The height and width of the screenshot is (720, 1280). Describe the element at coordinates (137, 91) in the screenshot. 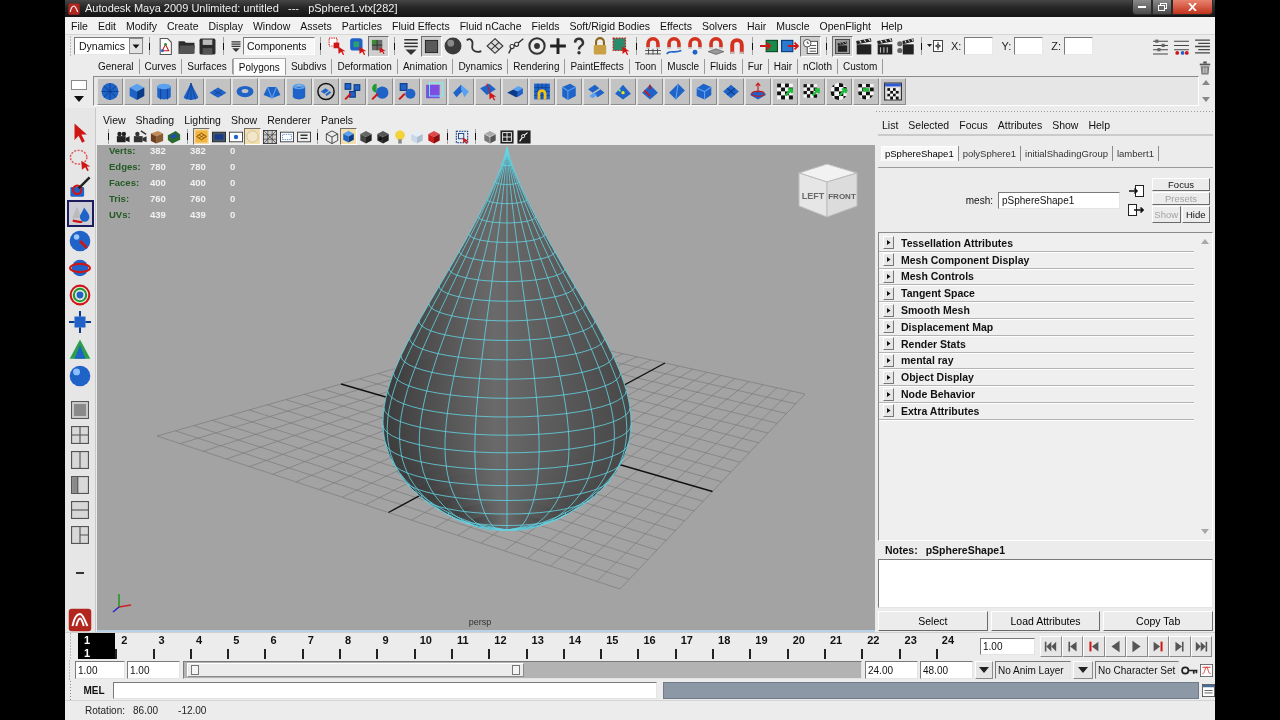

I see `cube-icon` at that location.